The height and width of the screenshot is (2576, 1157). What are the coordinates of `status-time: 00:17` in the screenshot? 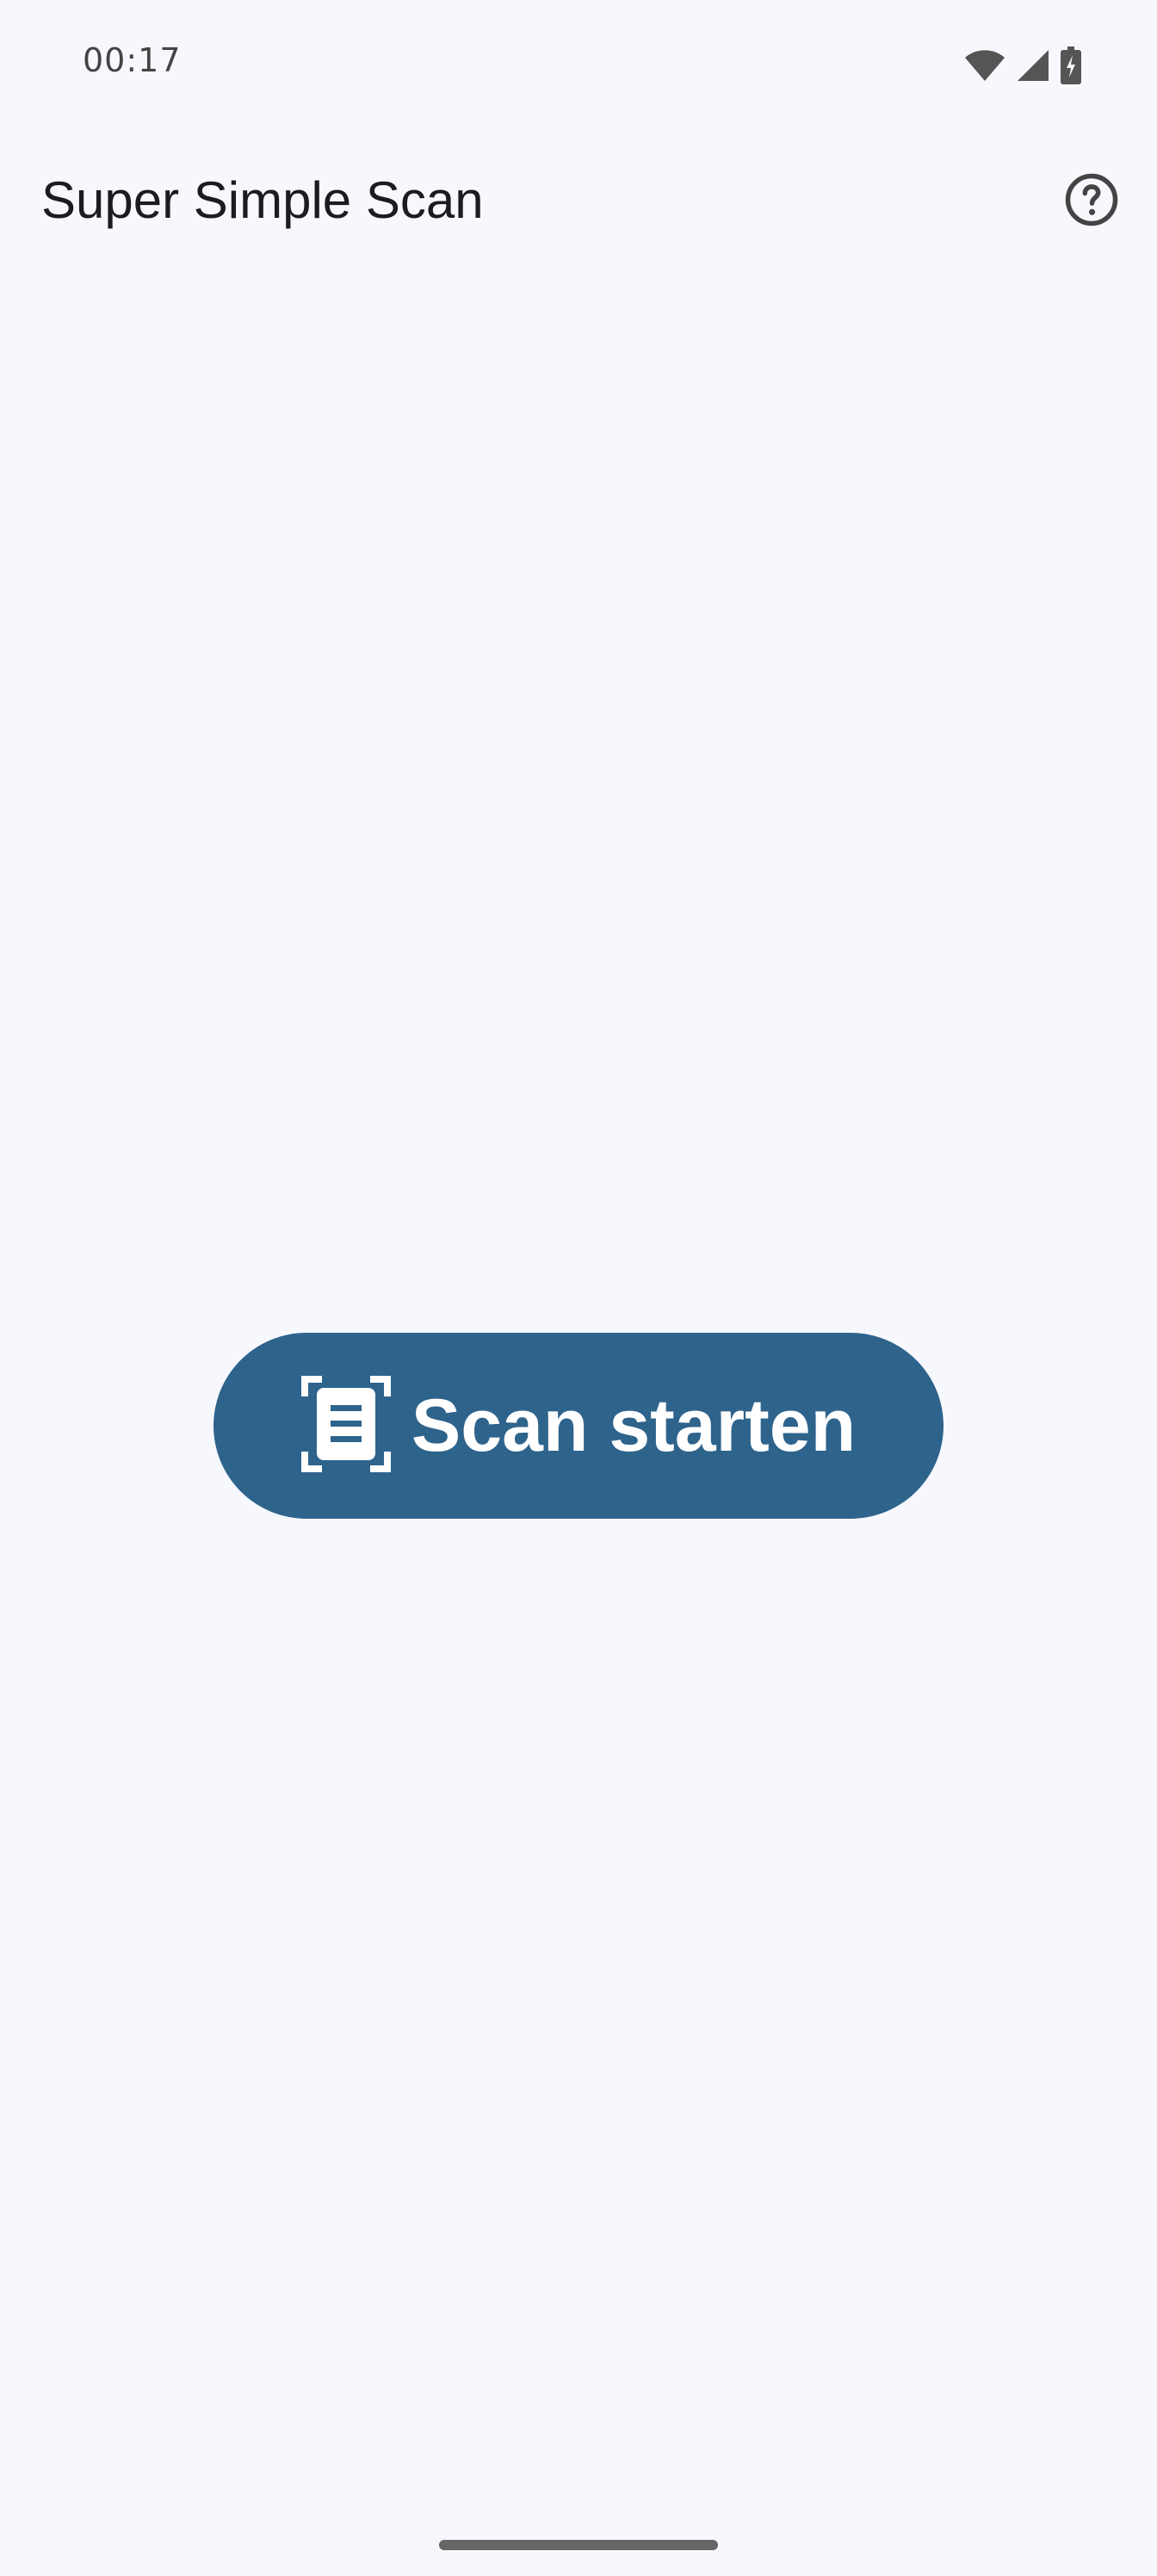 It's located at (133, 60).